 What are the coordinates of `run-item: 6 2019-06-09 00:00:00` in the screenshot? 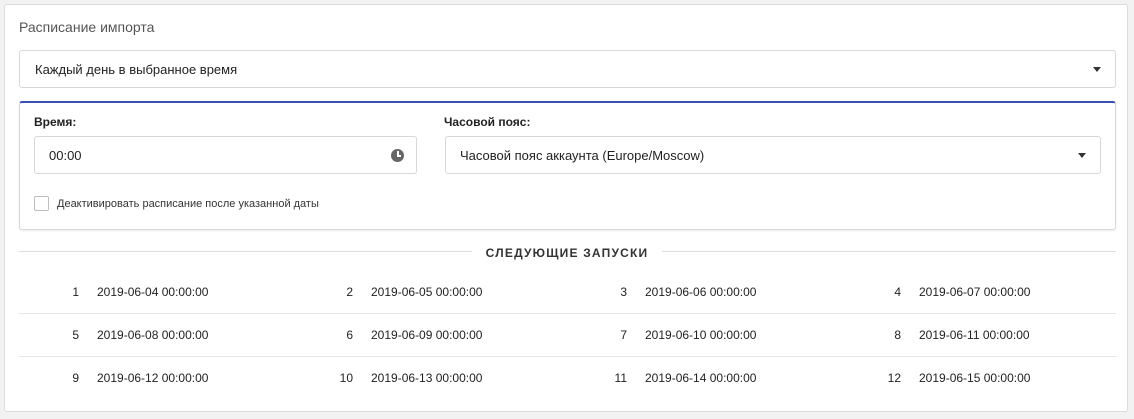 It's located at (430, 335).